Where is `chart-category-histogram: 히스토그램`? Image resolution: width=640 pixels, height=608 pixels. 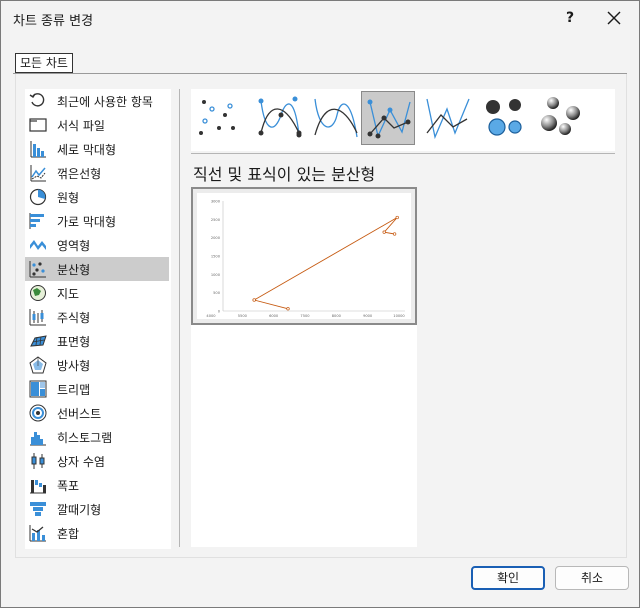 chart-category-histogram: 히스토그램 is located at coordinates (97, 437).